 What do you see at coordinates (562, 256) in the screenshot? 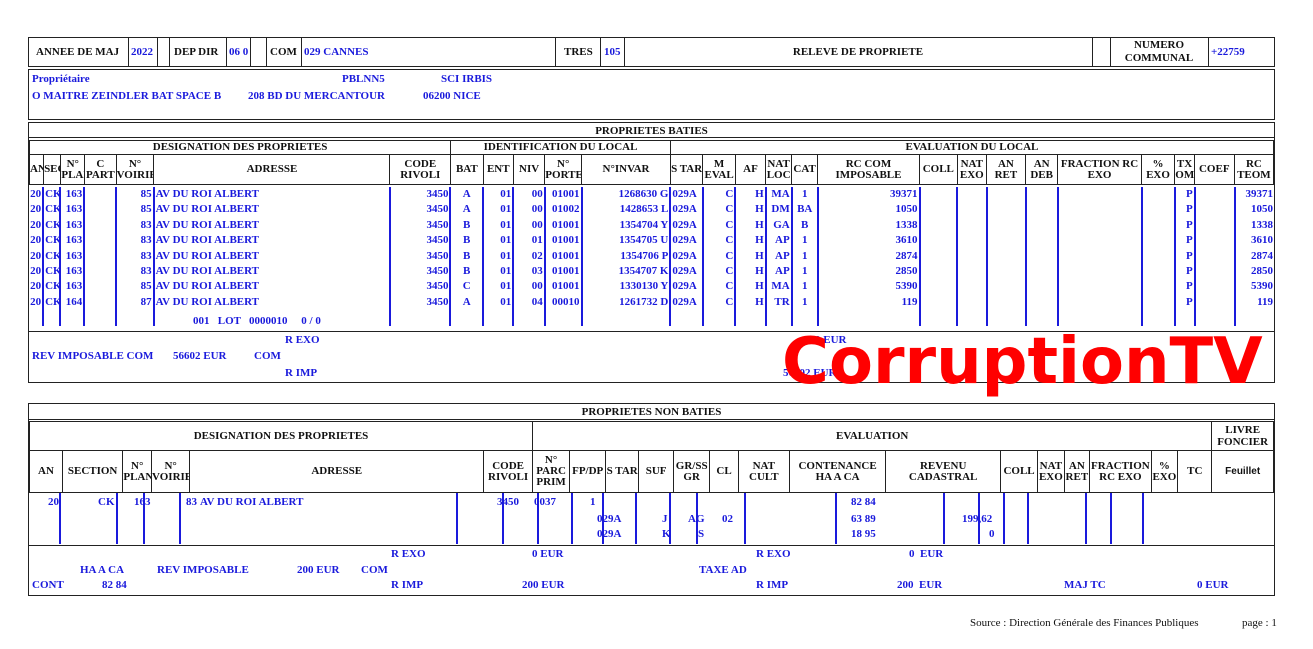
I see `table-cell: 01001` at bounding box center [562, 256].